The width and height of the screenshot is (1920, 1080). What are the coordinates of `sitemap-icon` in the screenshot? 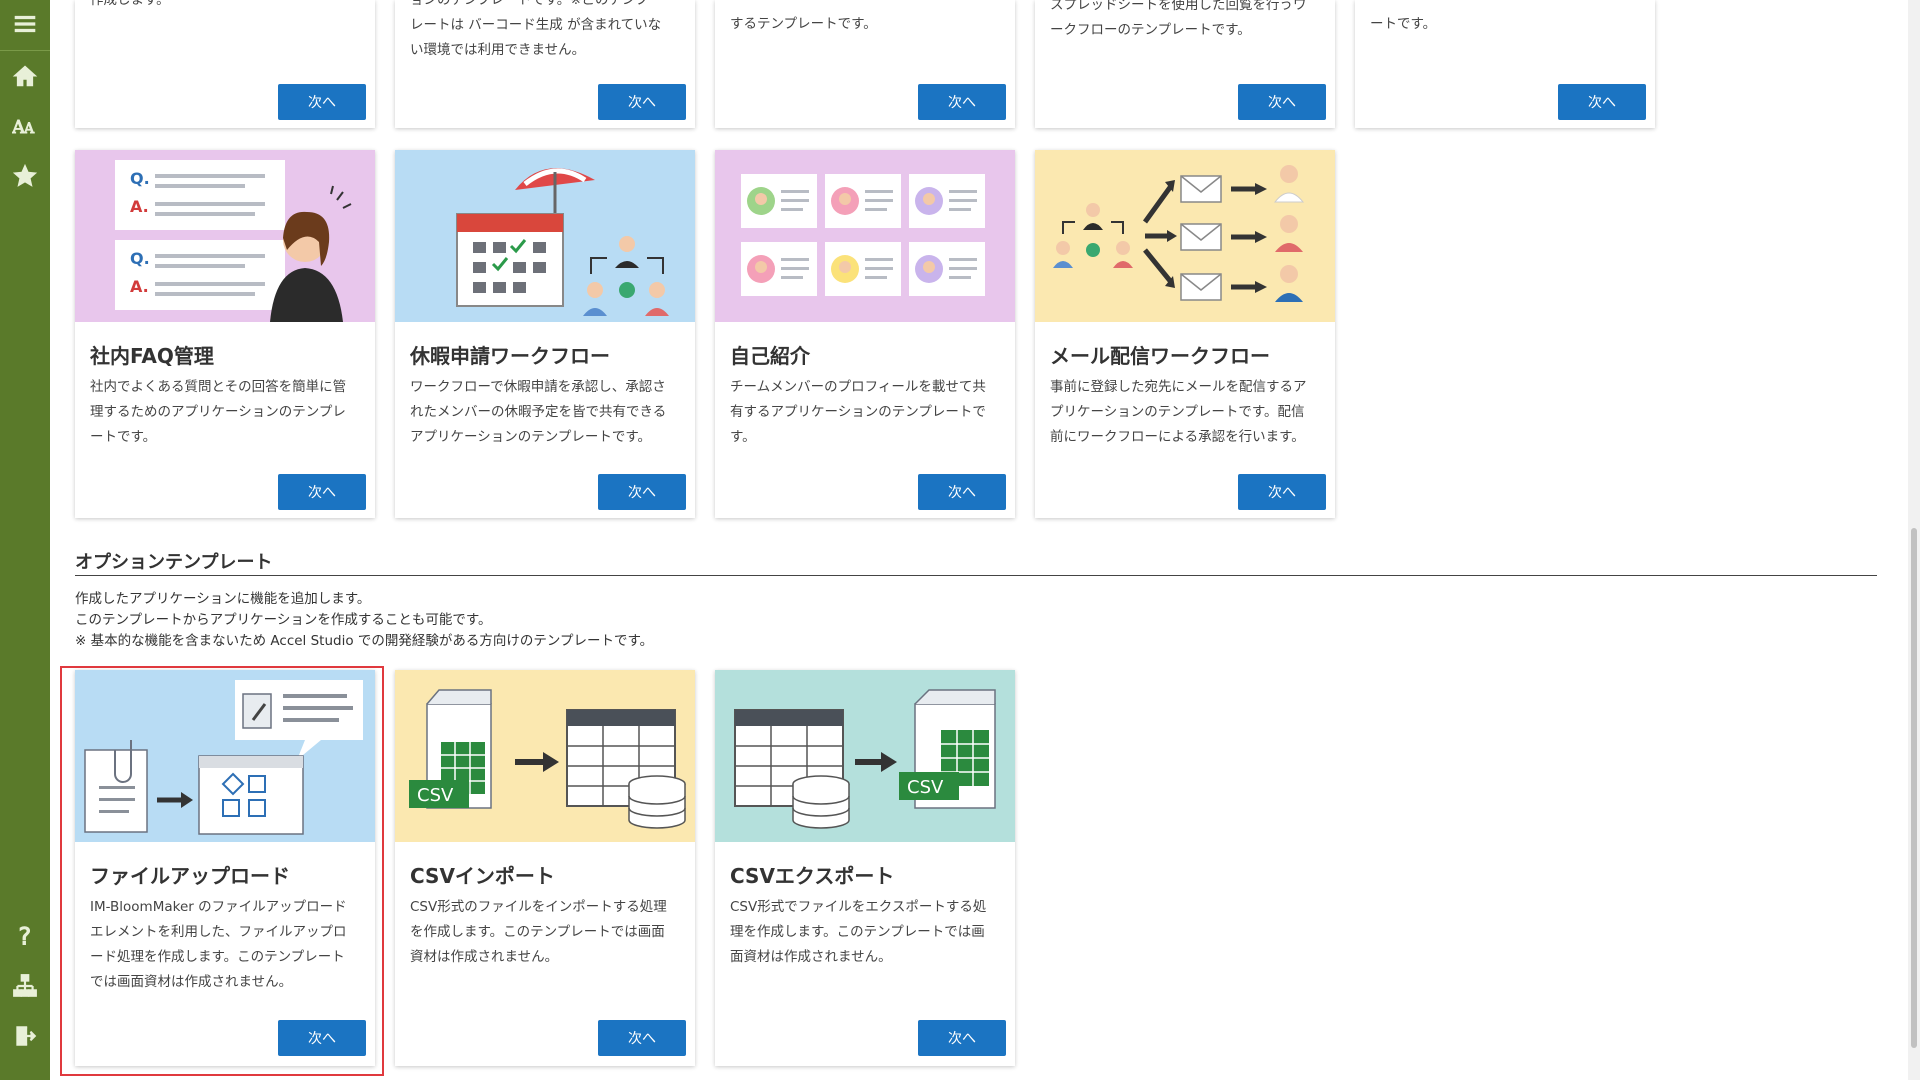 It's located at (25, 986).